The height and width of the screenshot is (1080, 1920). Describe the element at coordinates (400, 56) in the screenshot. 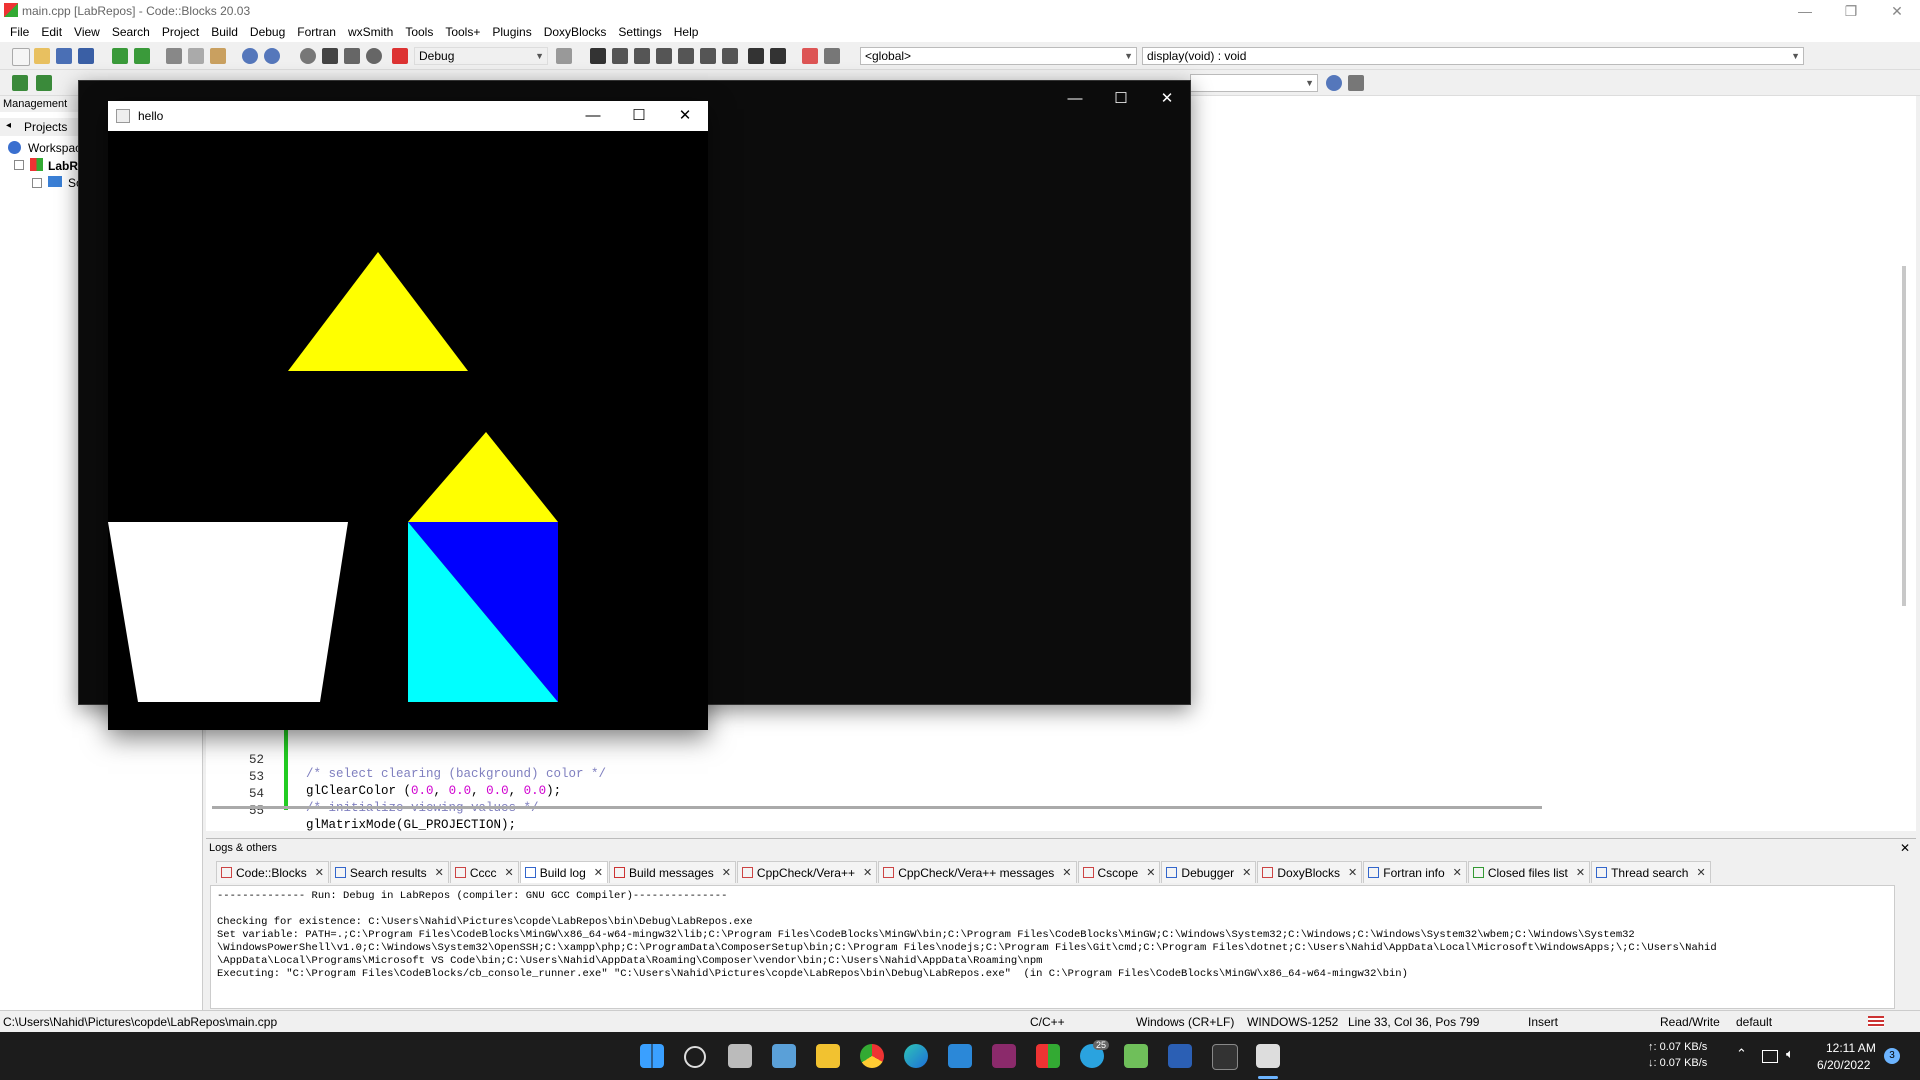

I see `abort-icon` at that location.